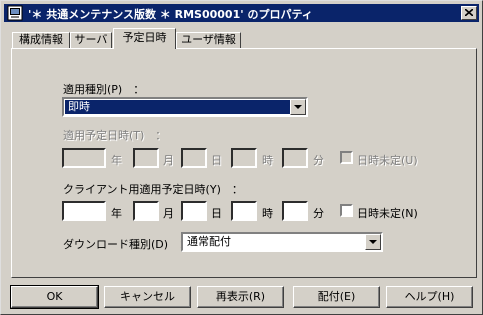 This screenshot has width=483, height=315. Describe the element at coordinates (336, 297) in the screenshot. I see `distribute-button: 配付(E)` at that location.